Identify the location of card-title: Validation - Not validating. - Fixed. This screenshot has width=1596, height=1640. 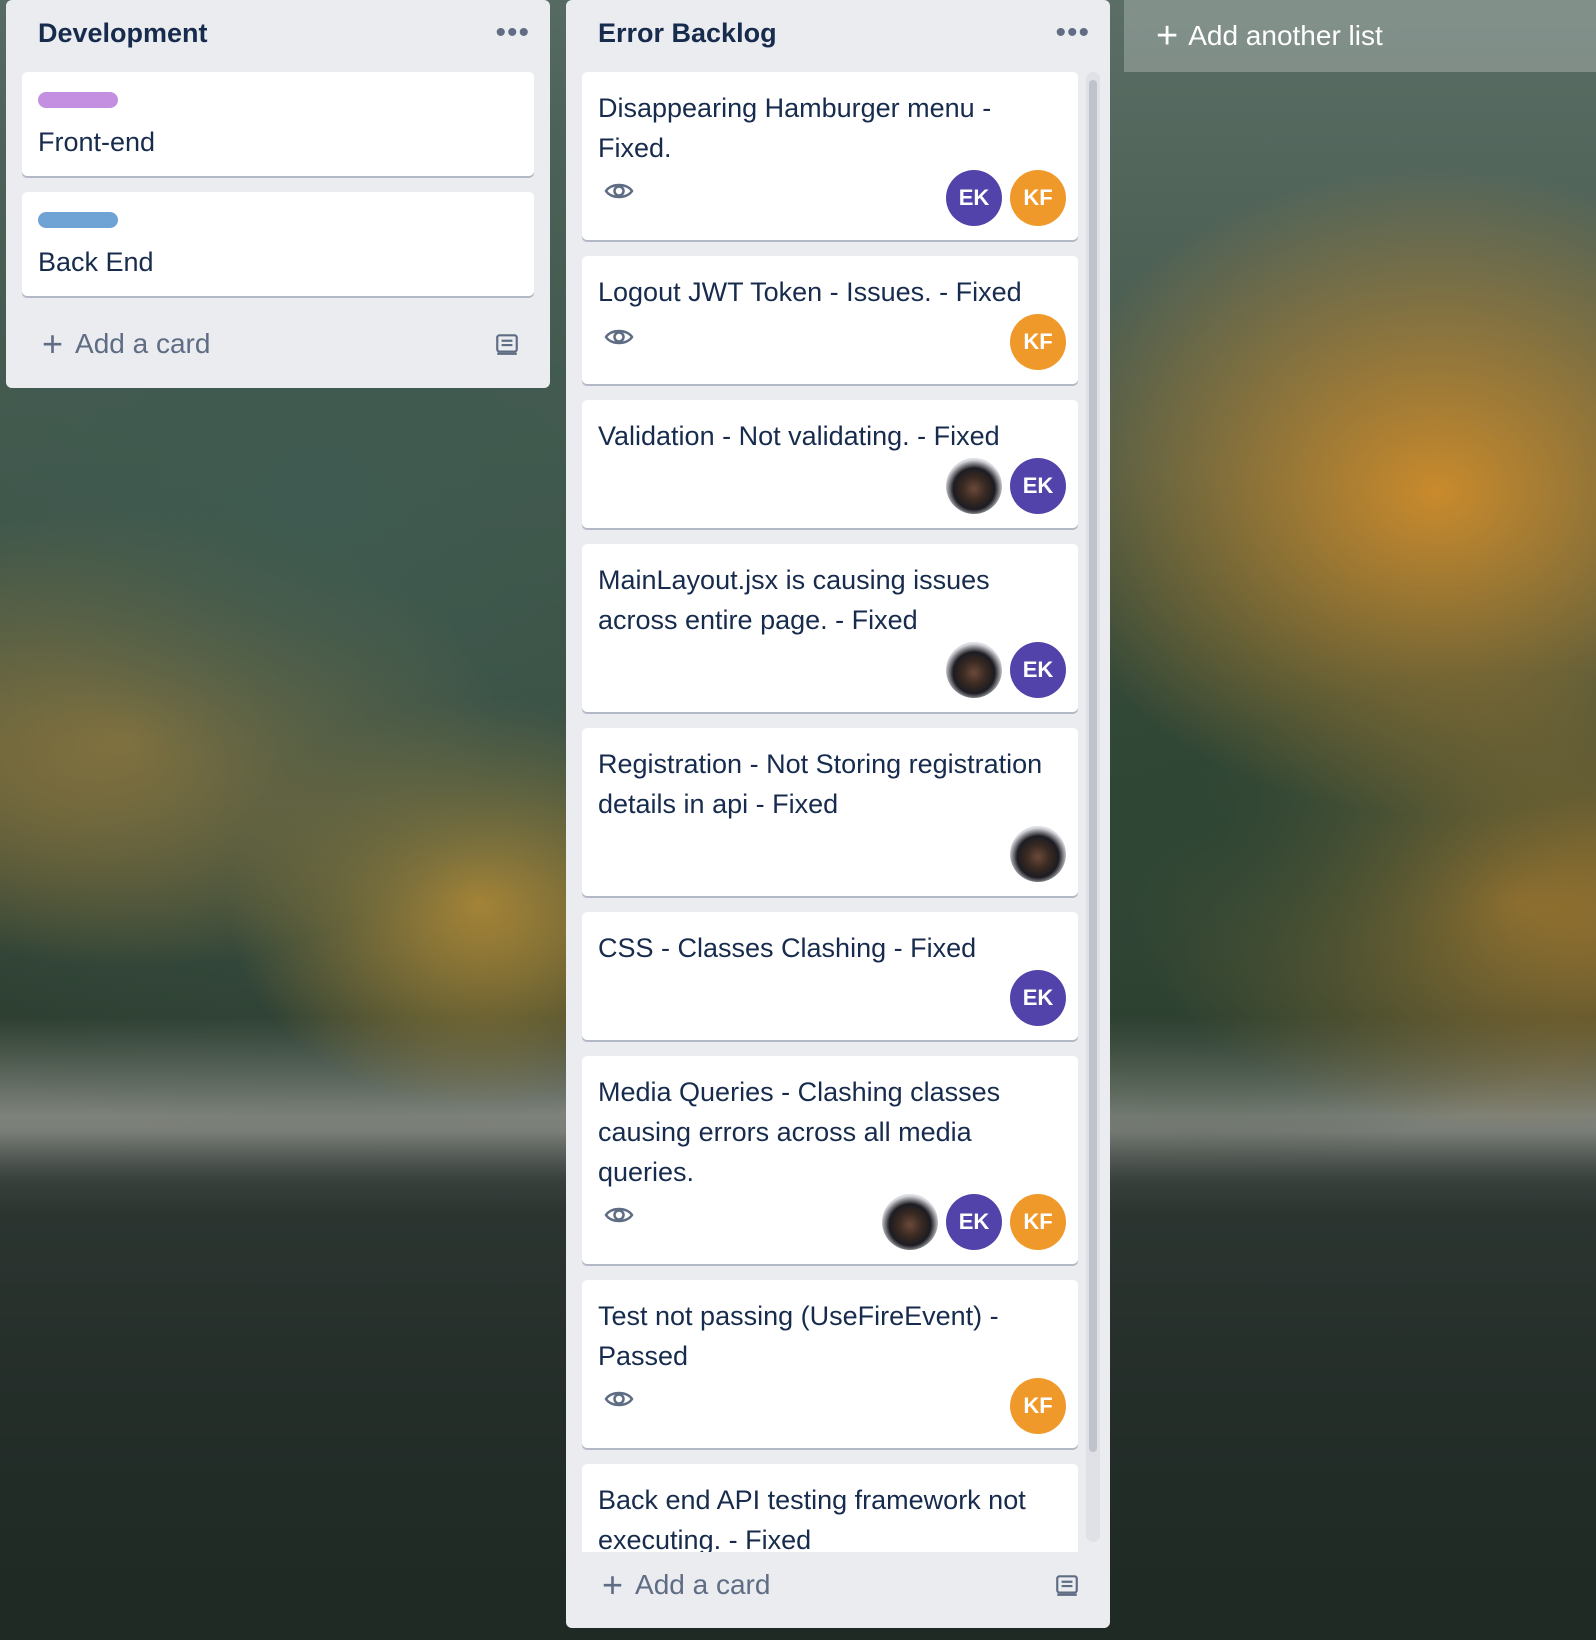
(799, 436).